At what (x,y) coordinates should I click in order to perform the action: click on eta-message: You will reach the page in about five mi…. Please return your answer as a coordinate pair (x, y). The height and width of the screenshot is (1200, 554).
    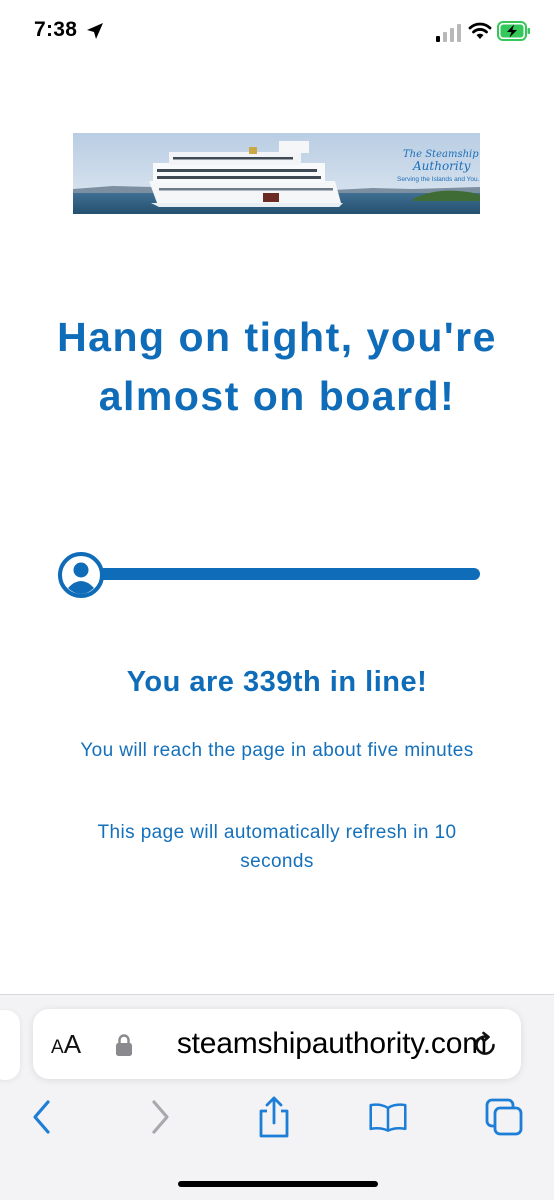
    Looking at the image, I should click on (277, 750).